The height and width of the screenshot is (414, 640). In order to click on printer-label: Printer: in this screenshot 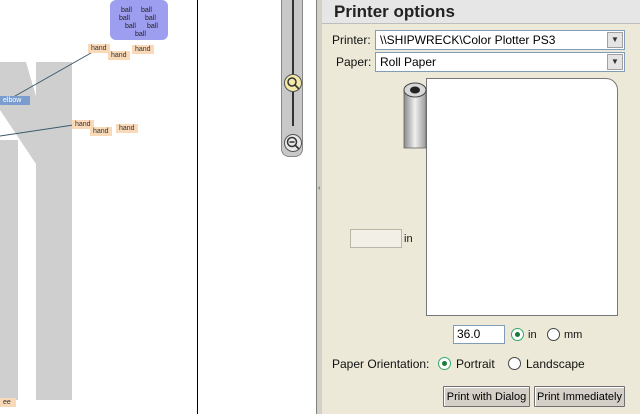, I will do `click(351, 40)`.